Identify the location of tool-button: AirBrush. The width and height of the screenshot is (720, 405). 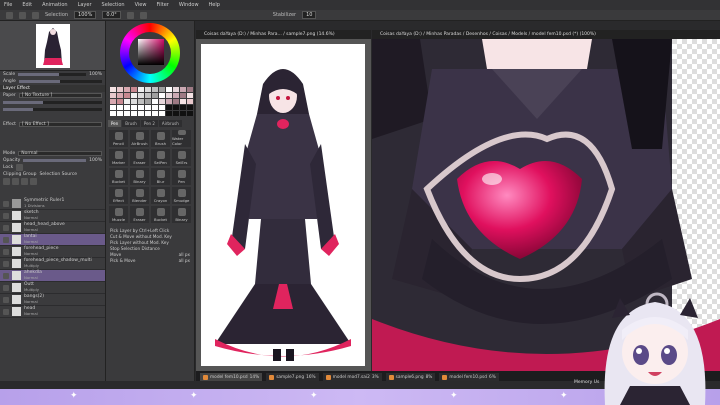
(139, 138).